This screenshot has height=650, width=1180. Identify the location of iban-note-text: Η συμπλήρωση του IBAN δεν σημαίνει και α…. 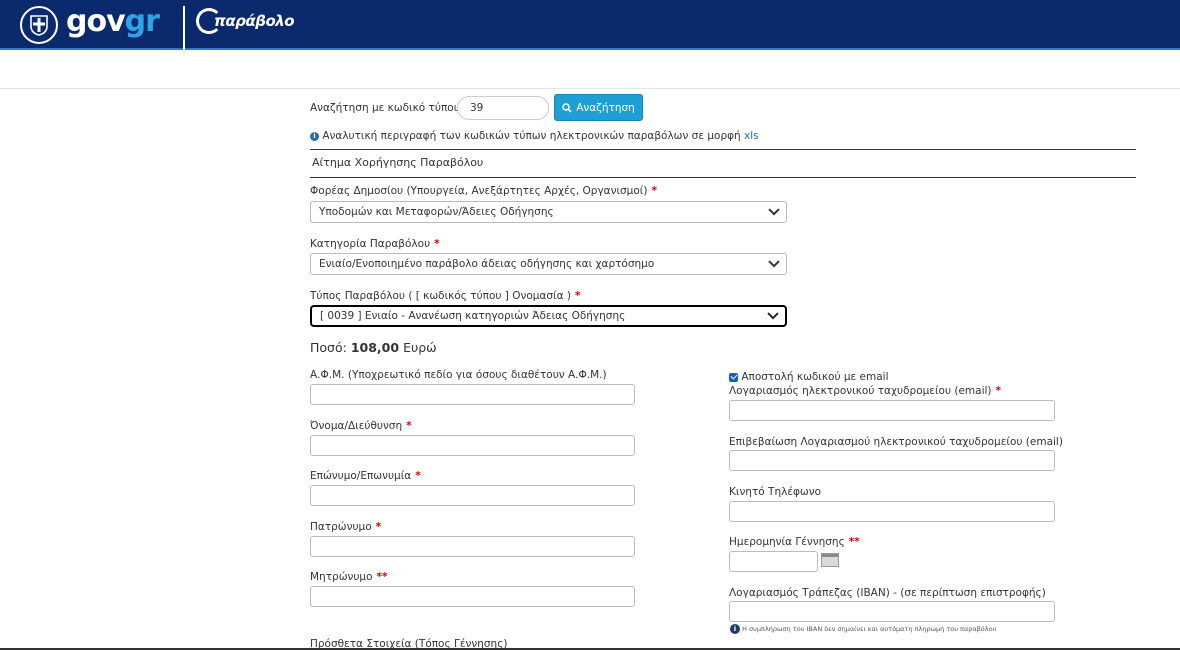
(869, 629).